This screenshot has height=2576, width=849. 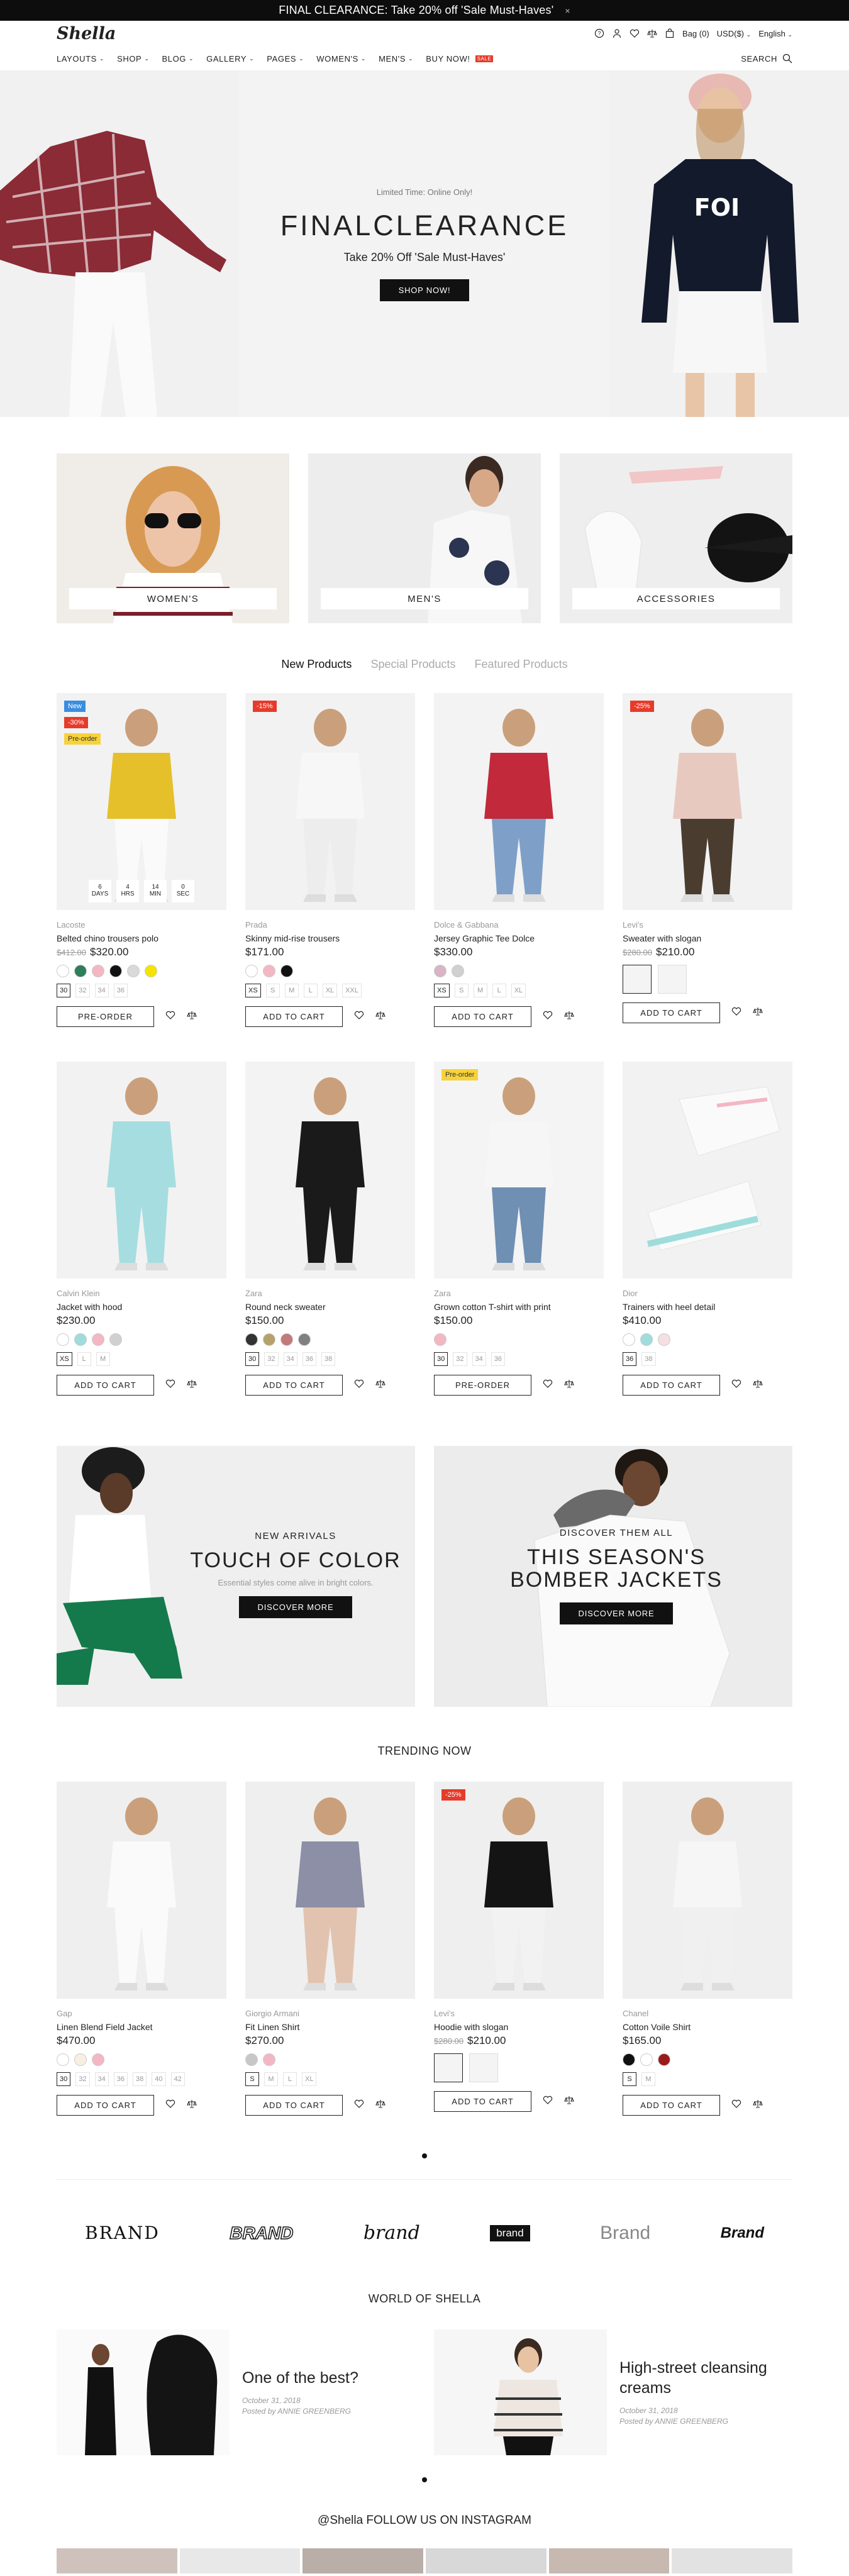 I want to click on product-name: Trainers with heel detail, so click(x=708, y=1307).